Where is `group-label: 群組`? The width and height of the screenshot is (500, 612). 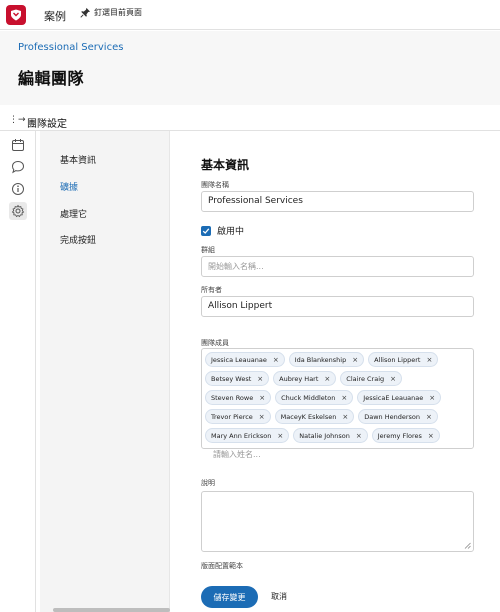 group-label: 群組 is located at coordinates (208, 250).